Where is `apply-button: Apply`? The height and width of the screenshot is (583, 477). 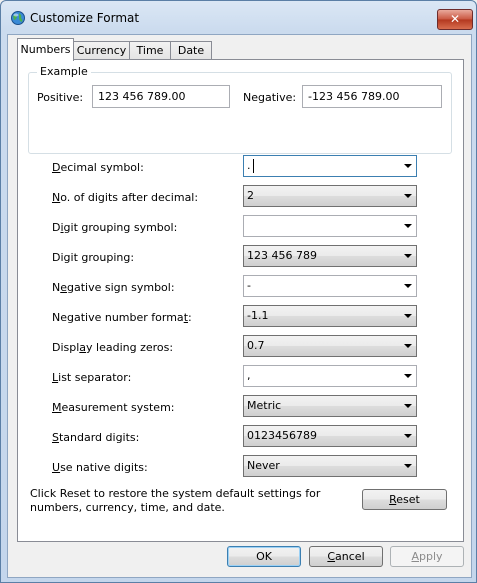
apply-button: Apply is located at coordinates (427, 556).